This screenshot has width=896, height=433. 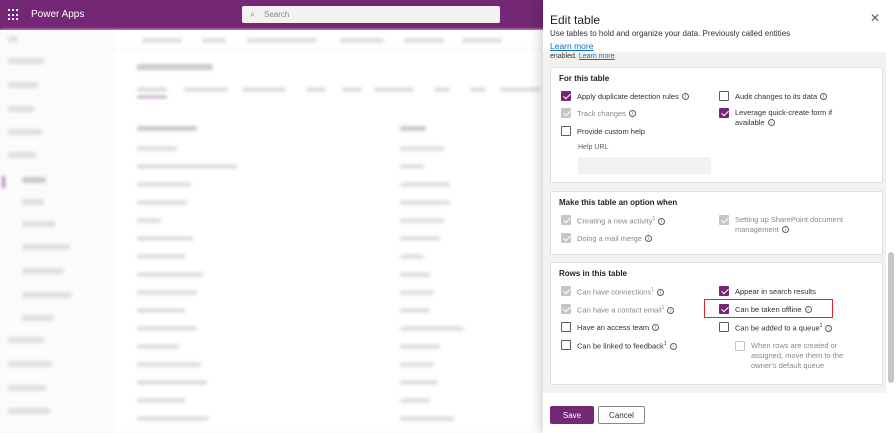 What do you see at coordinates (14, 15) in the screenshot?
I see `app-launcher-icon` at bounding box center [14, 15].